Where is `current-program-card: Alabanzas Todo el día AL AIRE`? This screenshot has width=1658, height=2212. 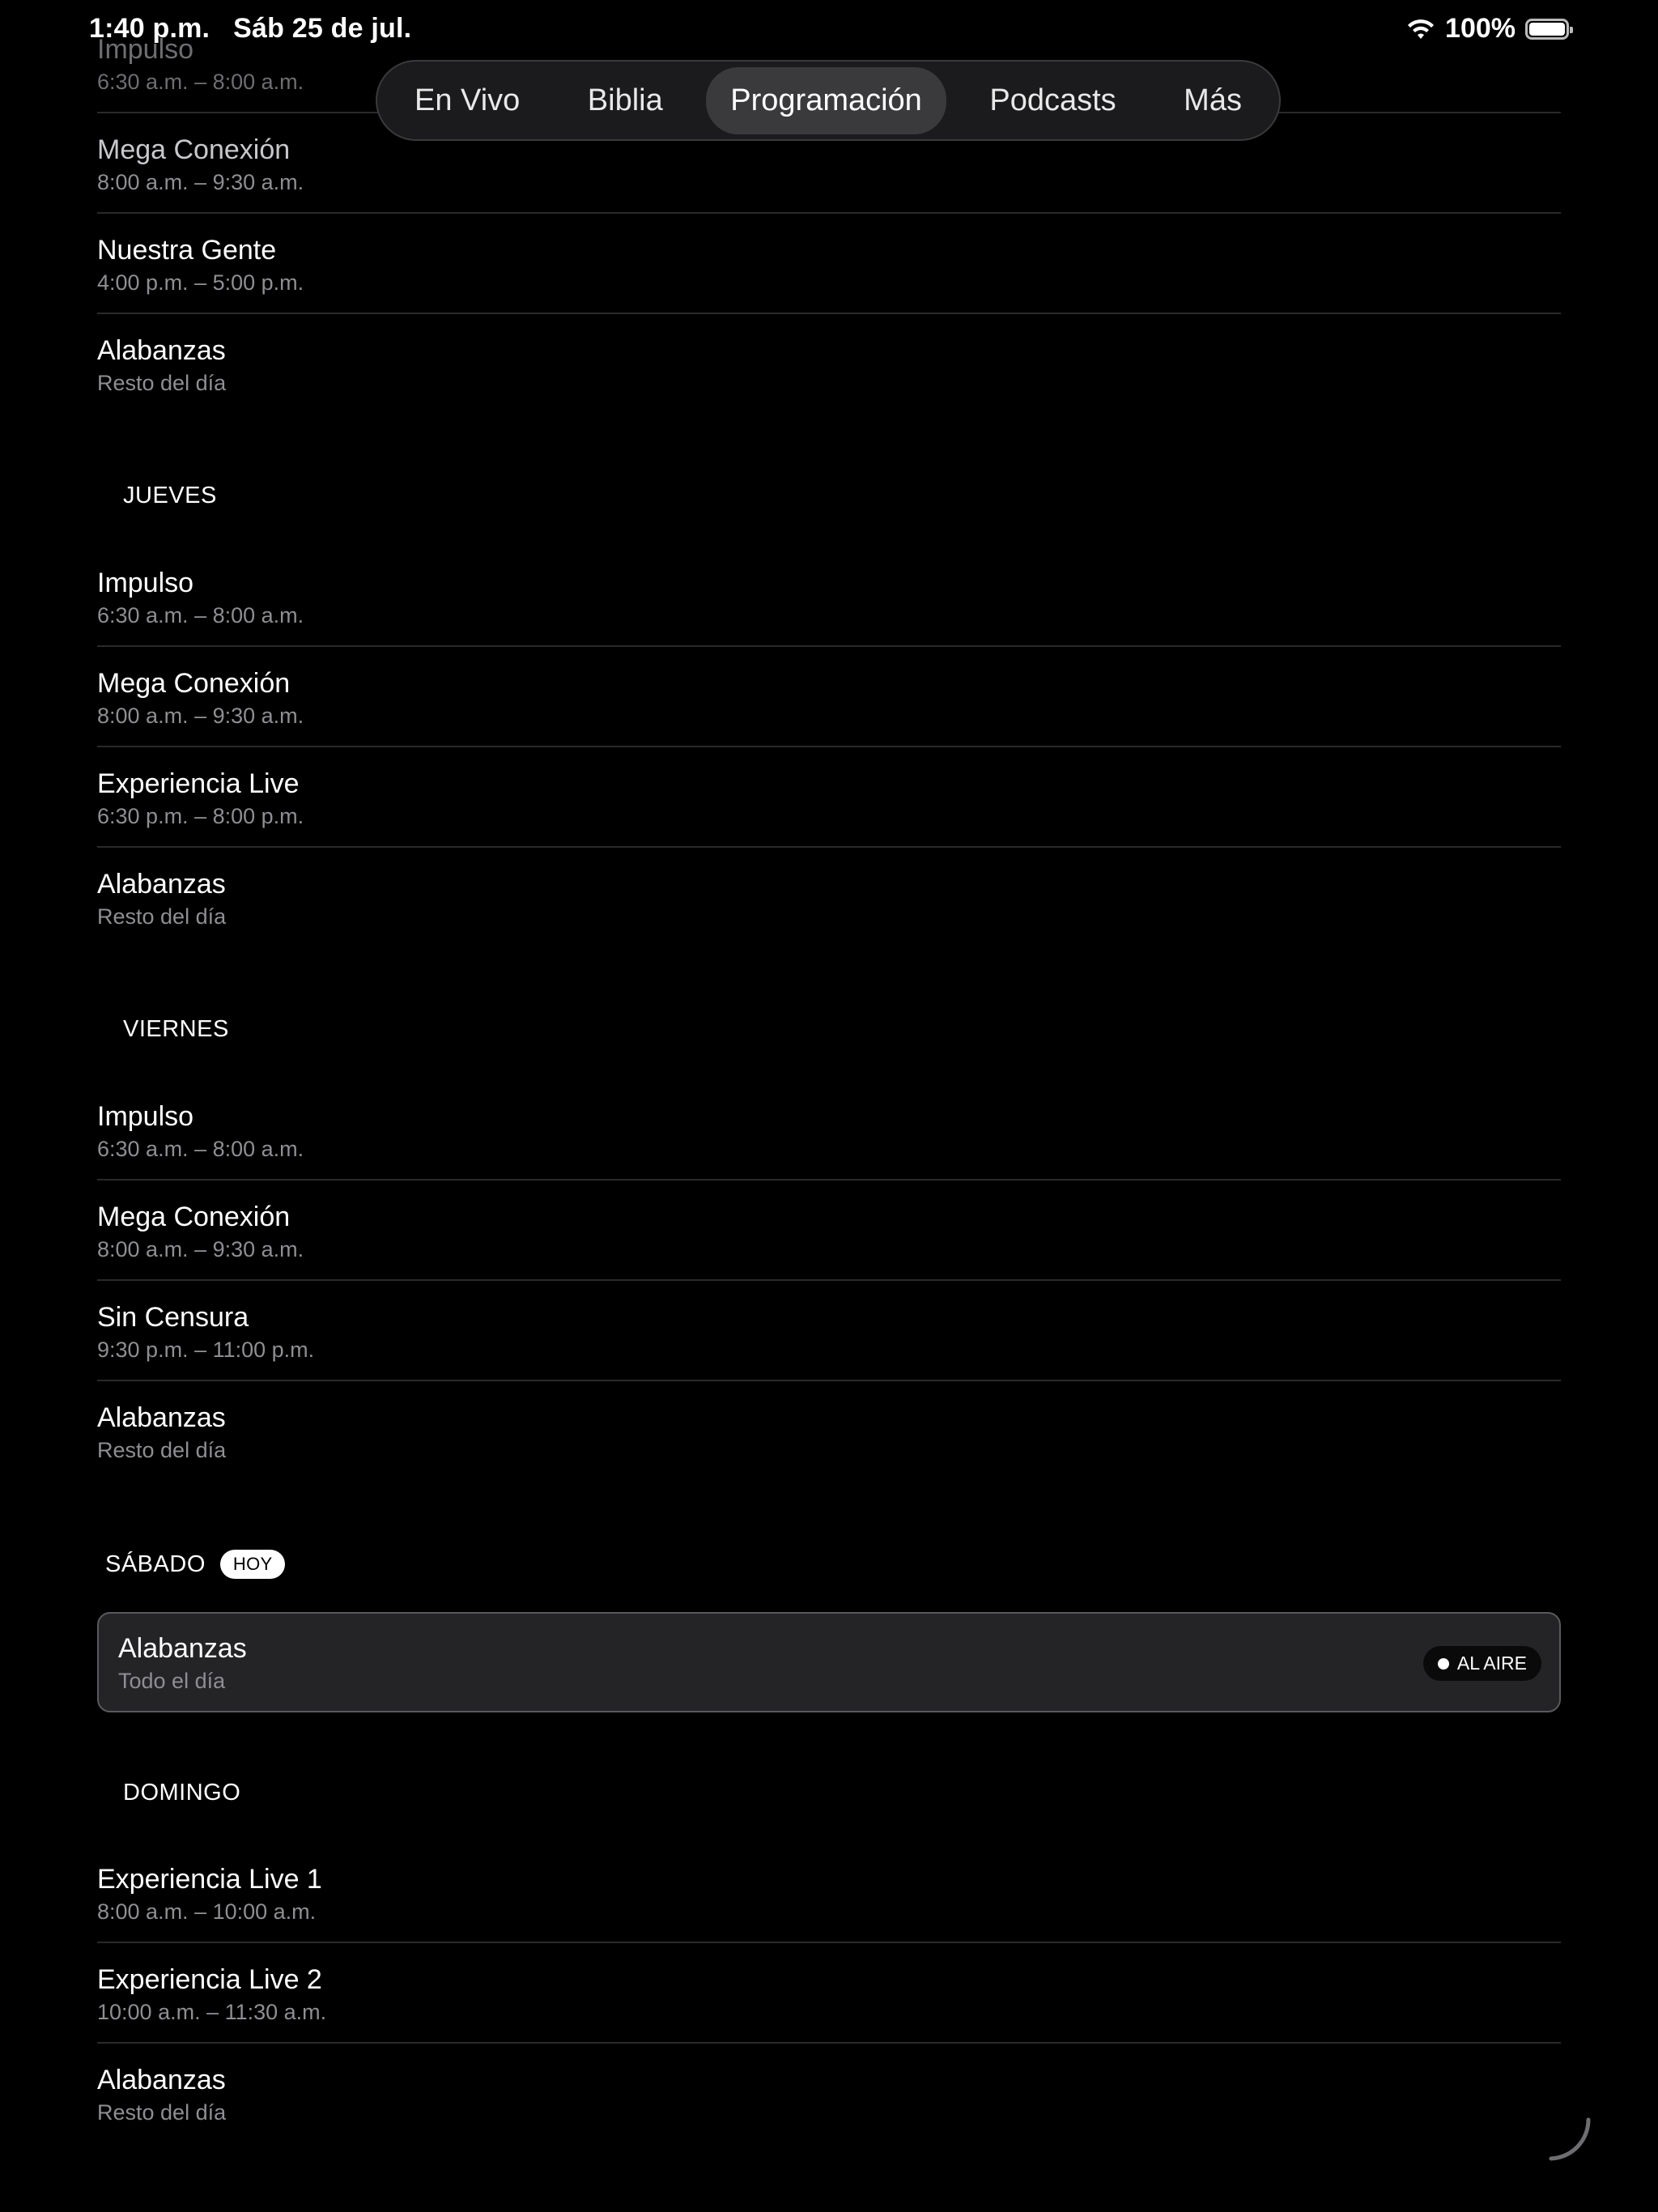 current-program-card: Alabanzas Todo el día AL AIRE is located at coordinates (829, 1662).